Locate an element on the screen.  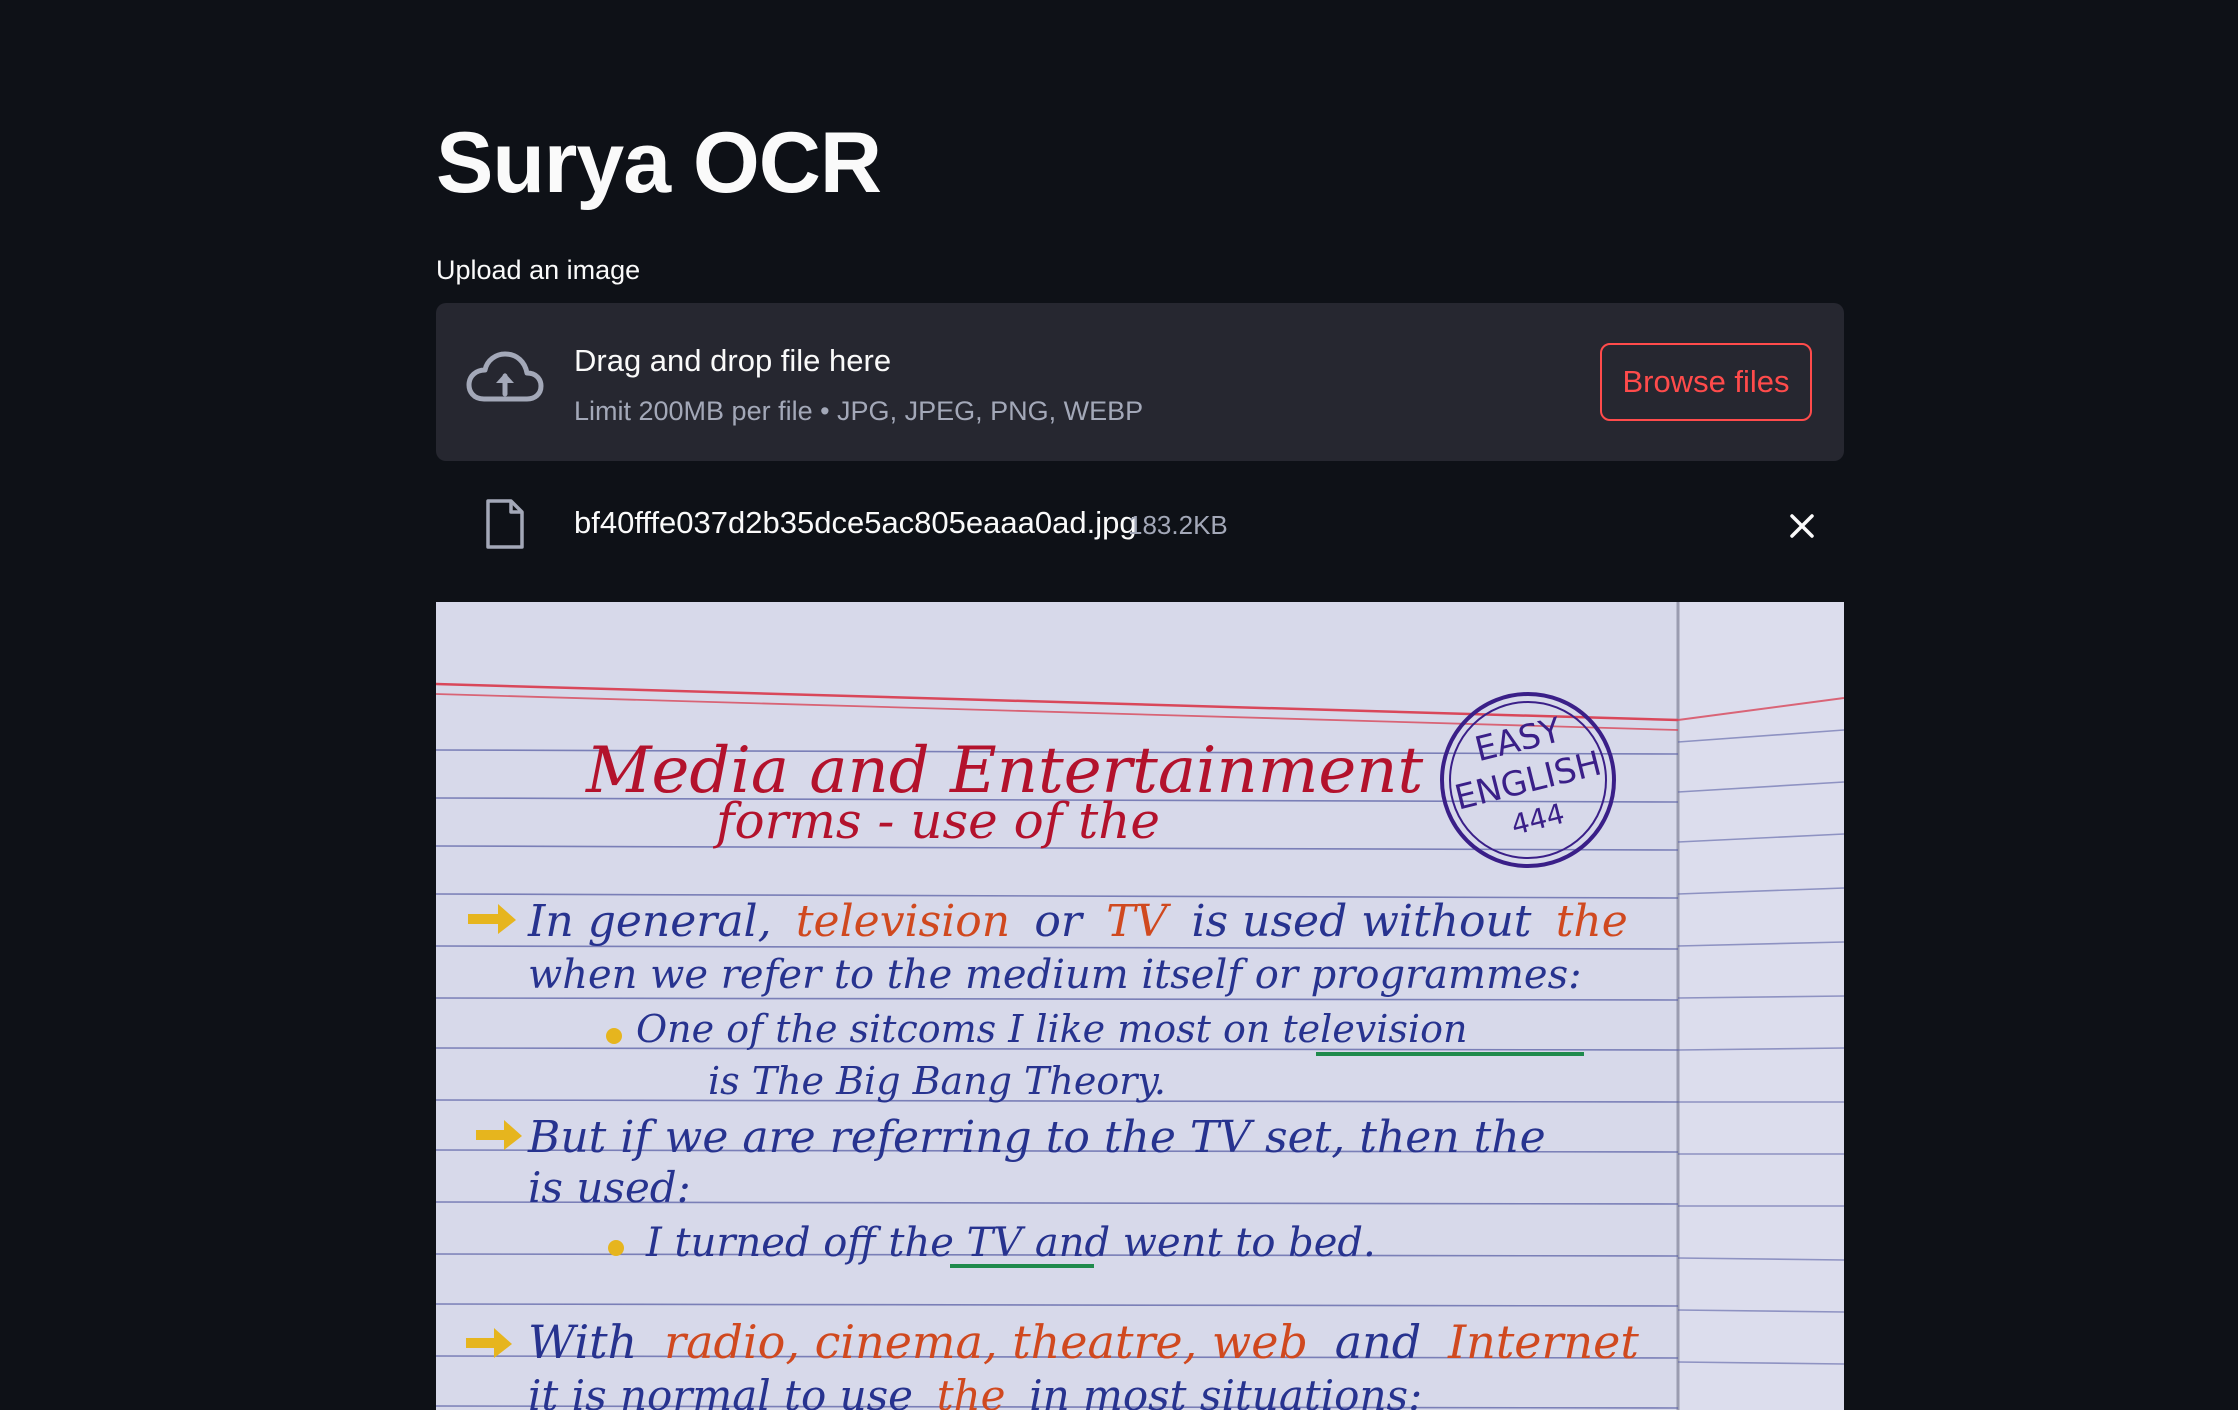
note-example-2: I turned off the TV and went to bed. is located at coordinates (1010, 1243).